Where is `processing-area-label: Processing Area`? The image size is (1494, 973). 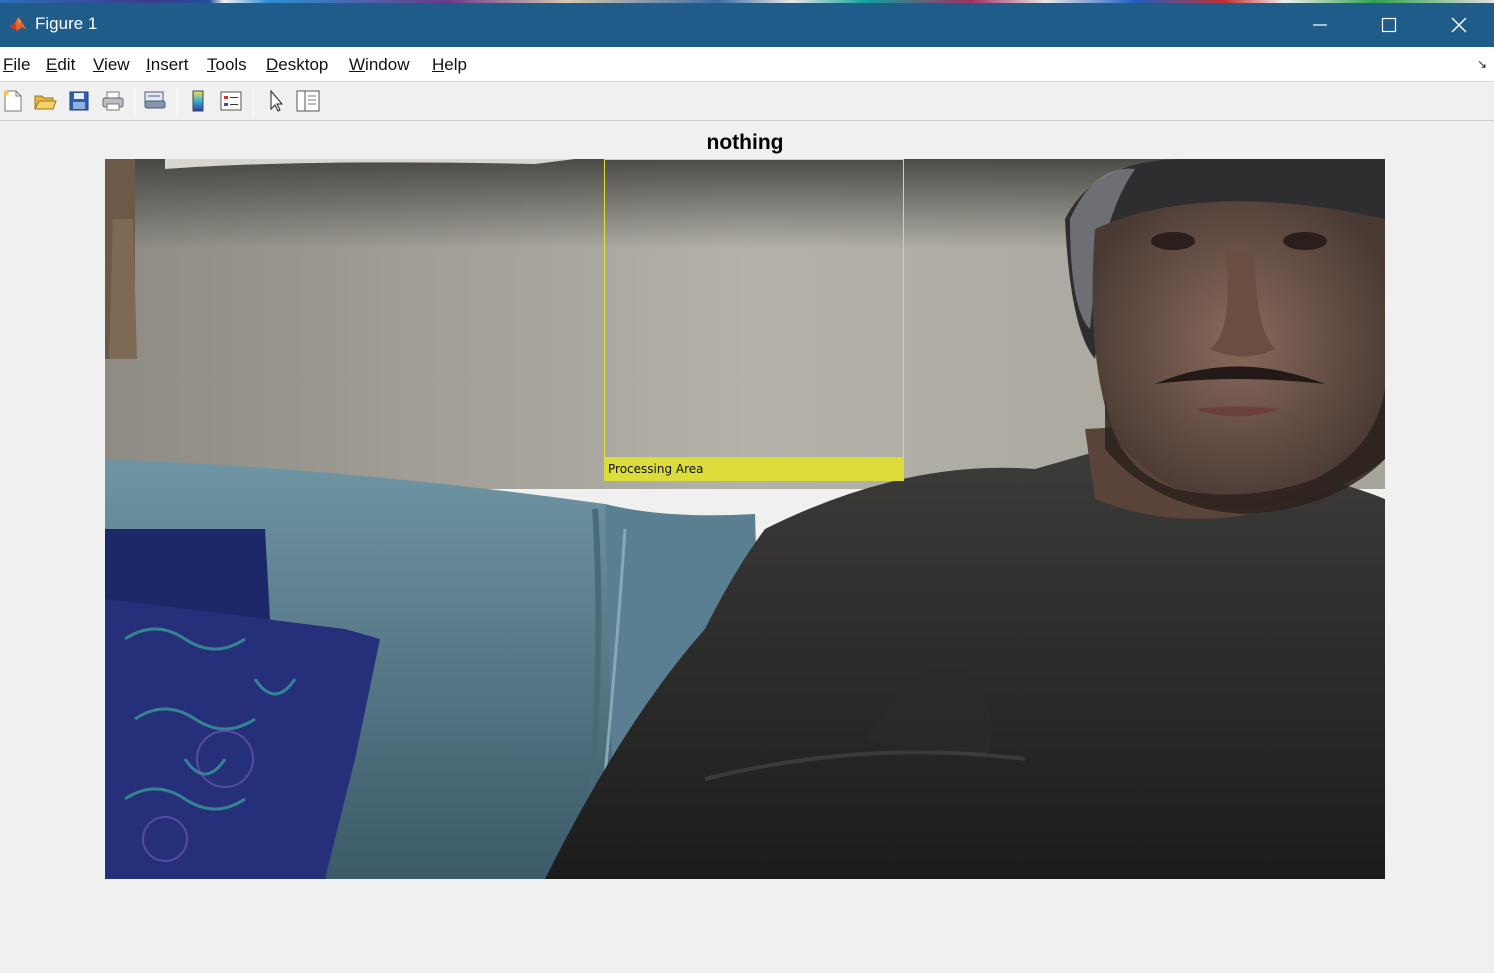 processing-area-label: Processing Area is located at coordinates (754, 469).